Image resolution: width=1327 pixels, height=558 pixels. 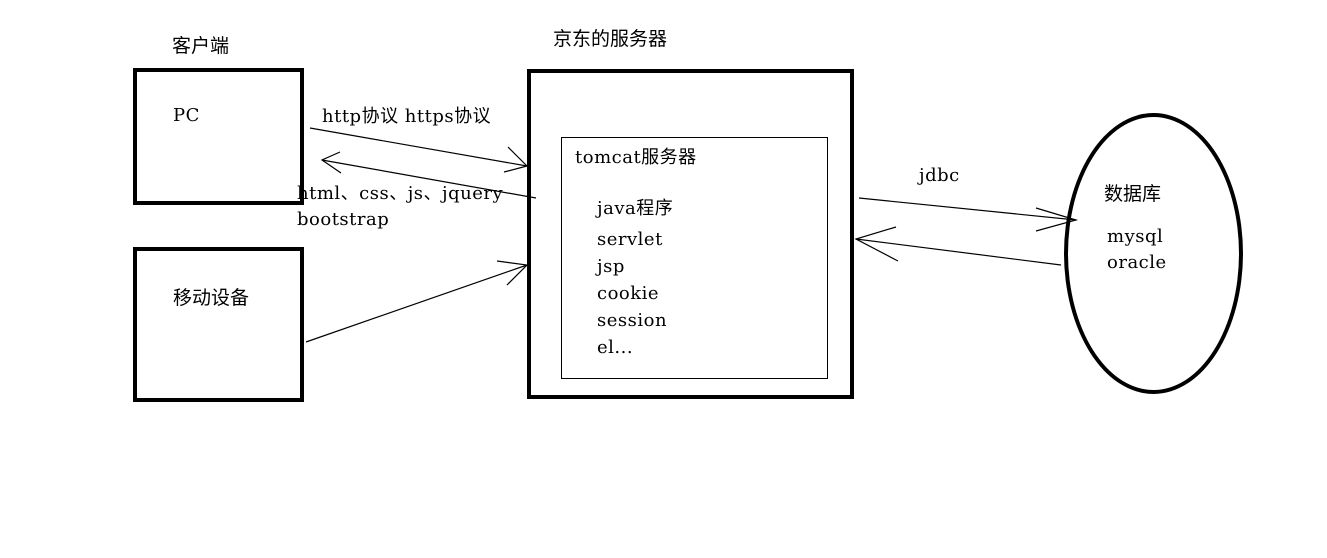 I want to click on request-arrow-line, so click(x=418, y=147).